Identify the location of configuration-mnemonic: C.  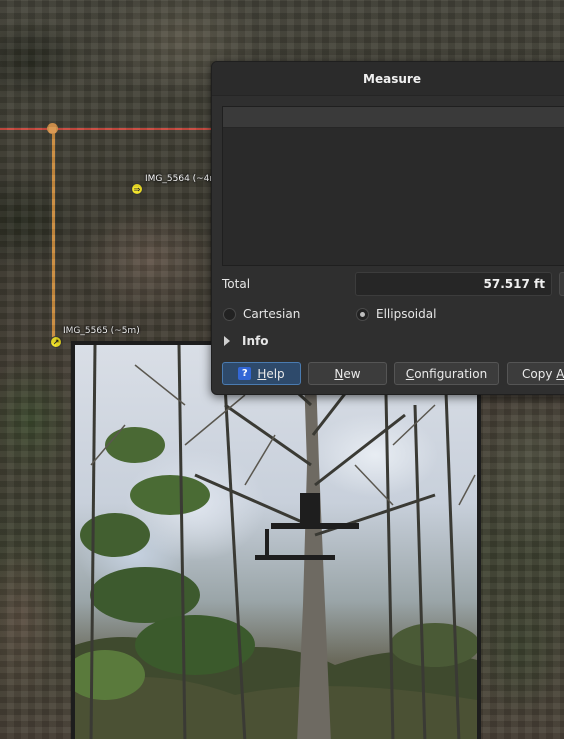
(410, 373).